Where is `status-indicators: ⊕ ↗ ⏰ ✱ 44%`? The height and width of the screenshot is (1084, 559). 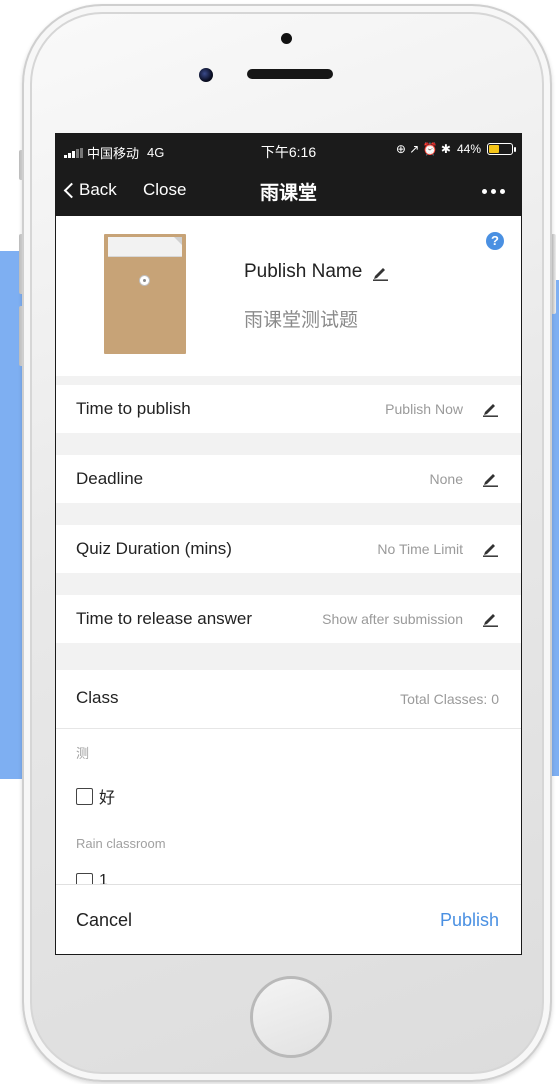 status-indicators: ⊕ ↗ ⏰ ✱ 44% is located at coordinates (455, 149).